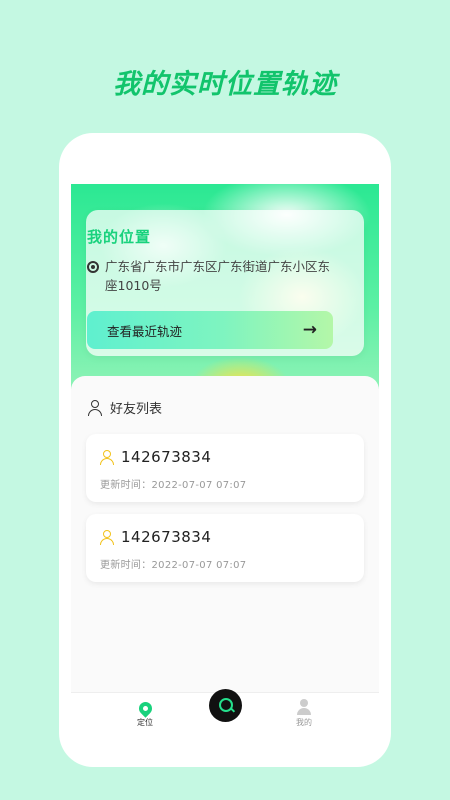 Image resolution: width=450 pixels, height=800 pixels. I want to click on friend-list-title: 好友列表, so click(136, 409).